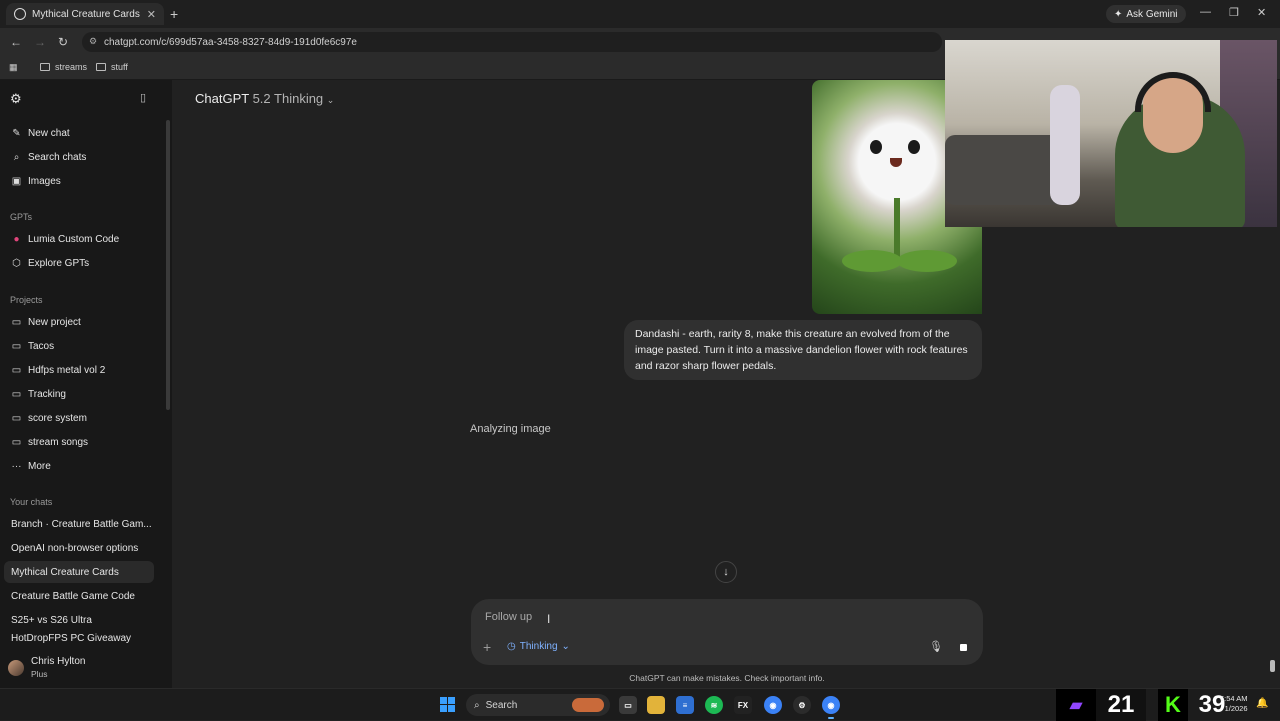  I want to click on openai-favicon-icon, so click(20, 14).